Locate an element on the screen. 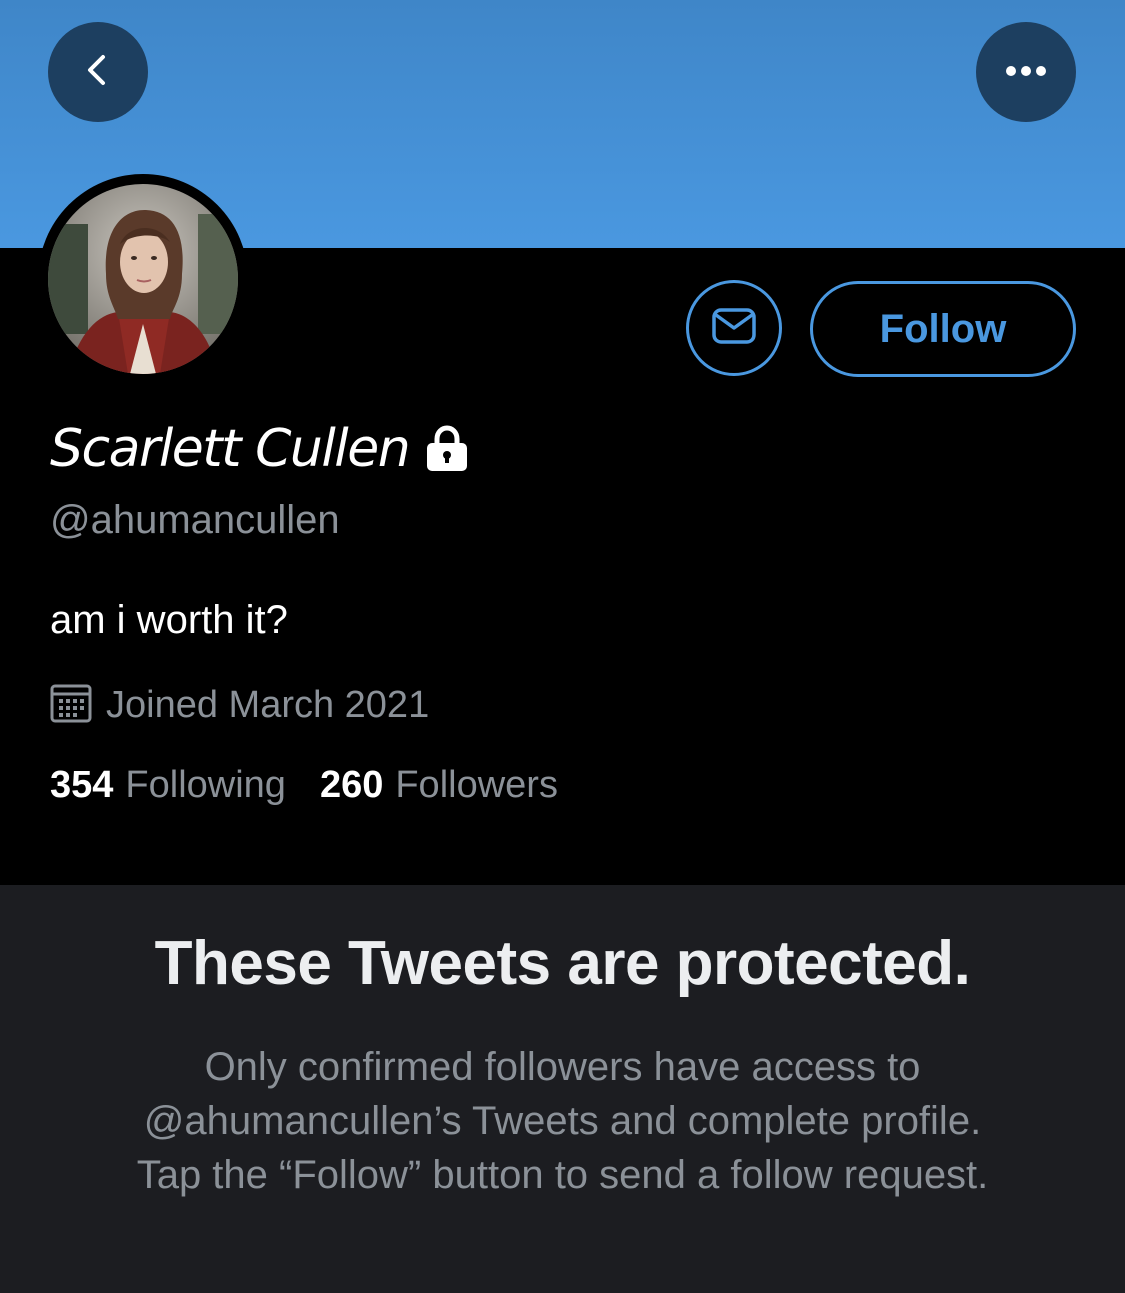 The image size is (1125, 1293). user-bio: am i worth it? is located at coordinates (169, 620).